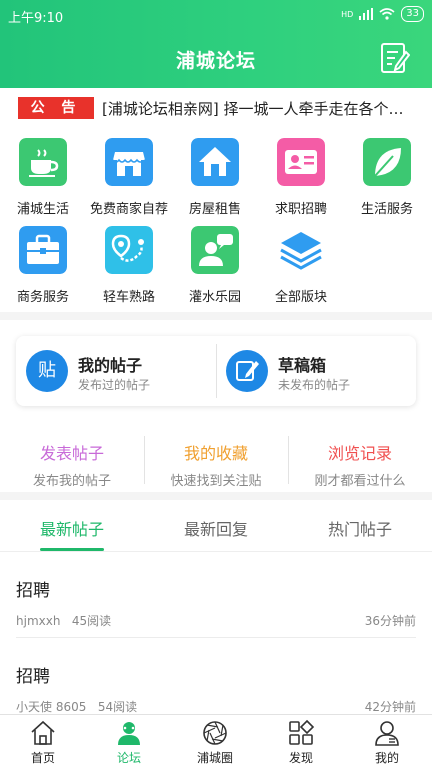 The image size is (432, 768). Describe the element at coordinates (302, 732) in the screenshot. I see `grid-icon` at that location.